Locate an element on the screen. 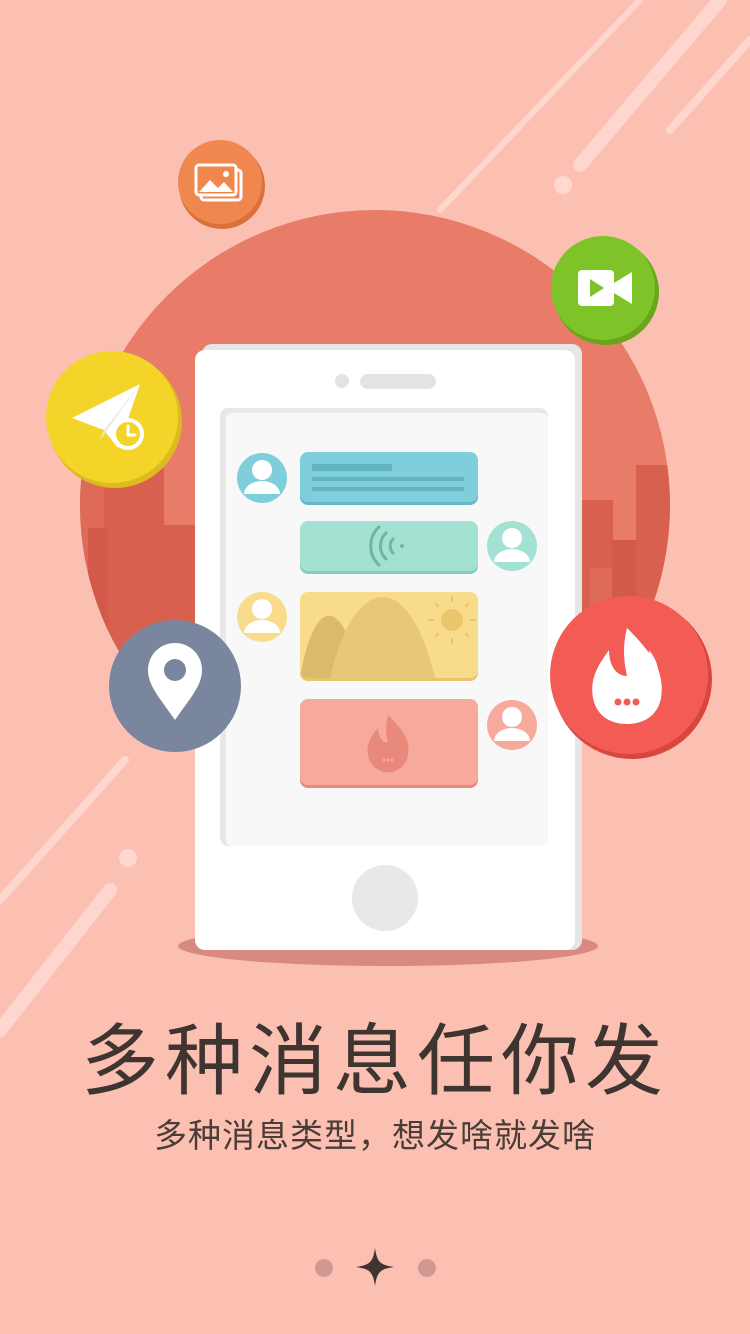 The width and height of the screenshot is (750, 1334). burn-message-bubble is located at coordinates (389, 743).